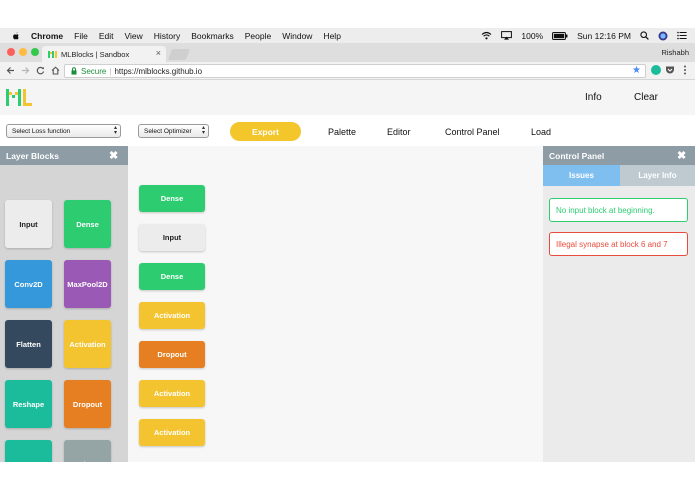 The height and width of the screenshot is (494, 695). Describe the element at coordinates (19, 97) in the screenshot. I see `mlblocks-logo-icon` at that location.